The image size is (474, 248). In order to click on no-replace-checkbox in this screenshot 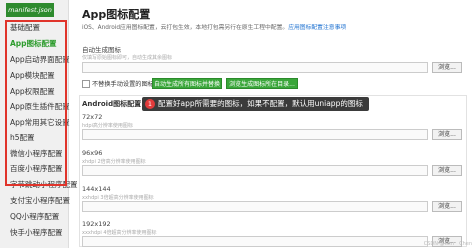, I will do `click(86, 84)`.